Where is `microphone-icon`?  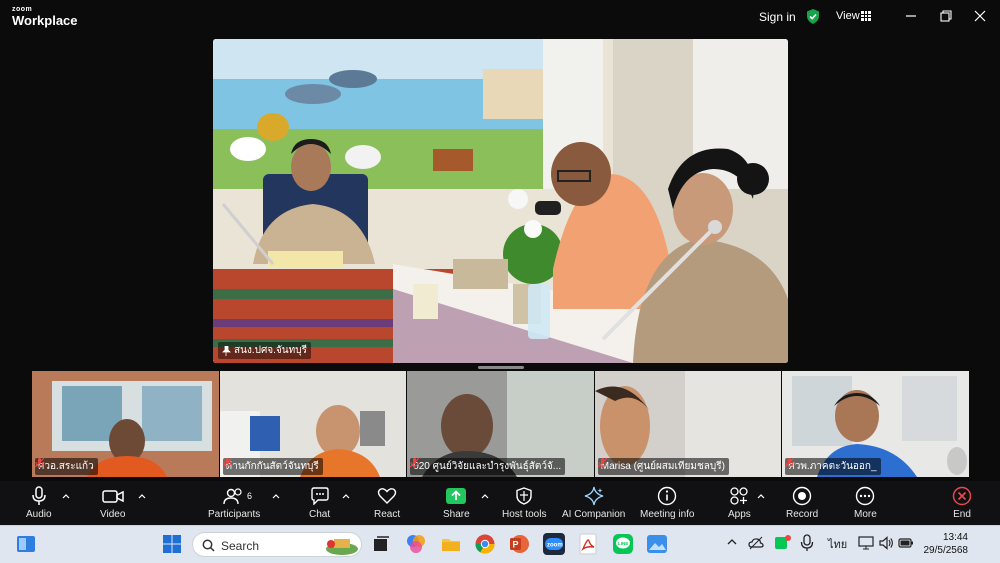
microphone-icon is located at coordinates (39, 495).